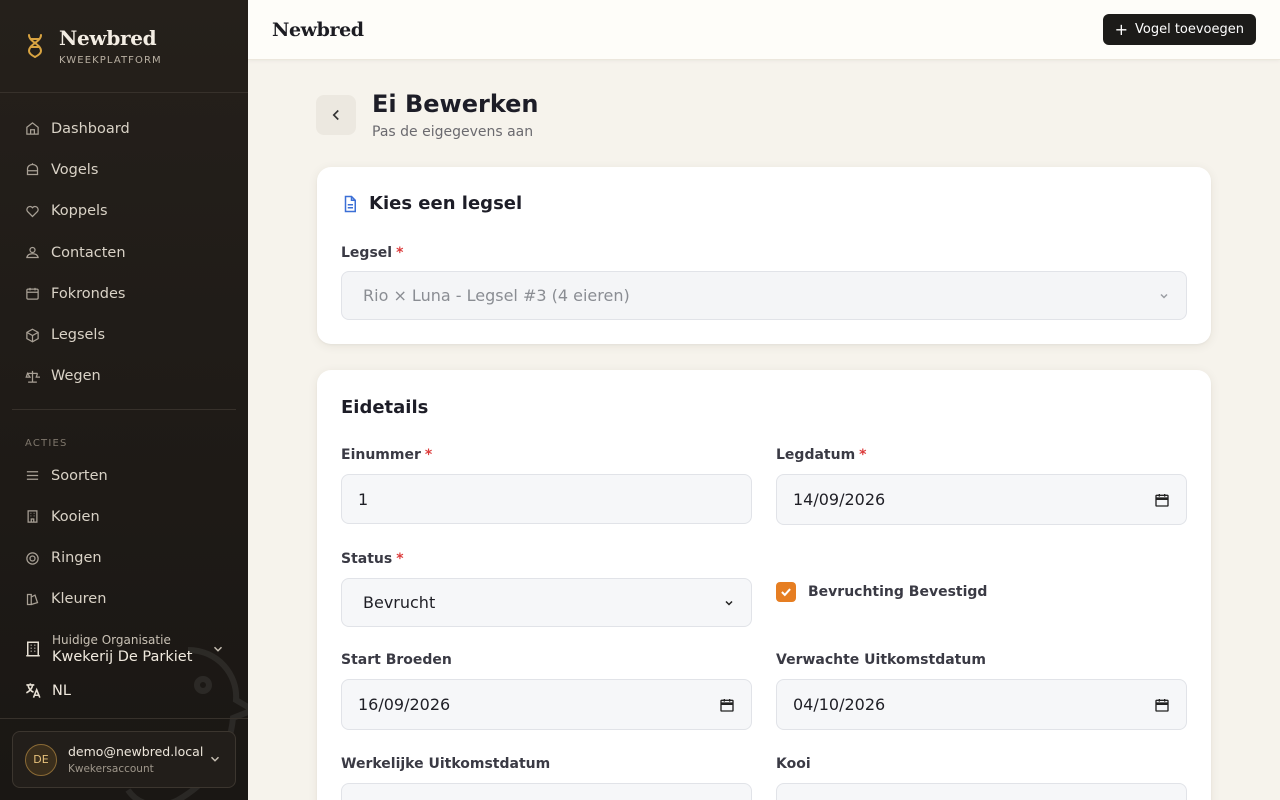 The image size is (1280, 800). Describe the element at coordinates (839, 704) in the screenshot. I see `expected-hatch-value: 04/10/2026` at that location.